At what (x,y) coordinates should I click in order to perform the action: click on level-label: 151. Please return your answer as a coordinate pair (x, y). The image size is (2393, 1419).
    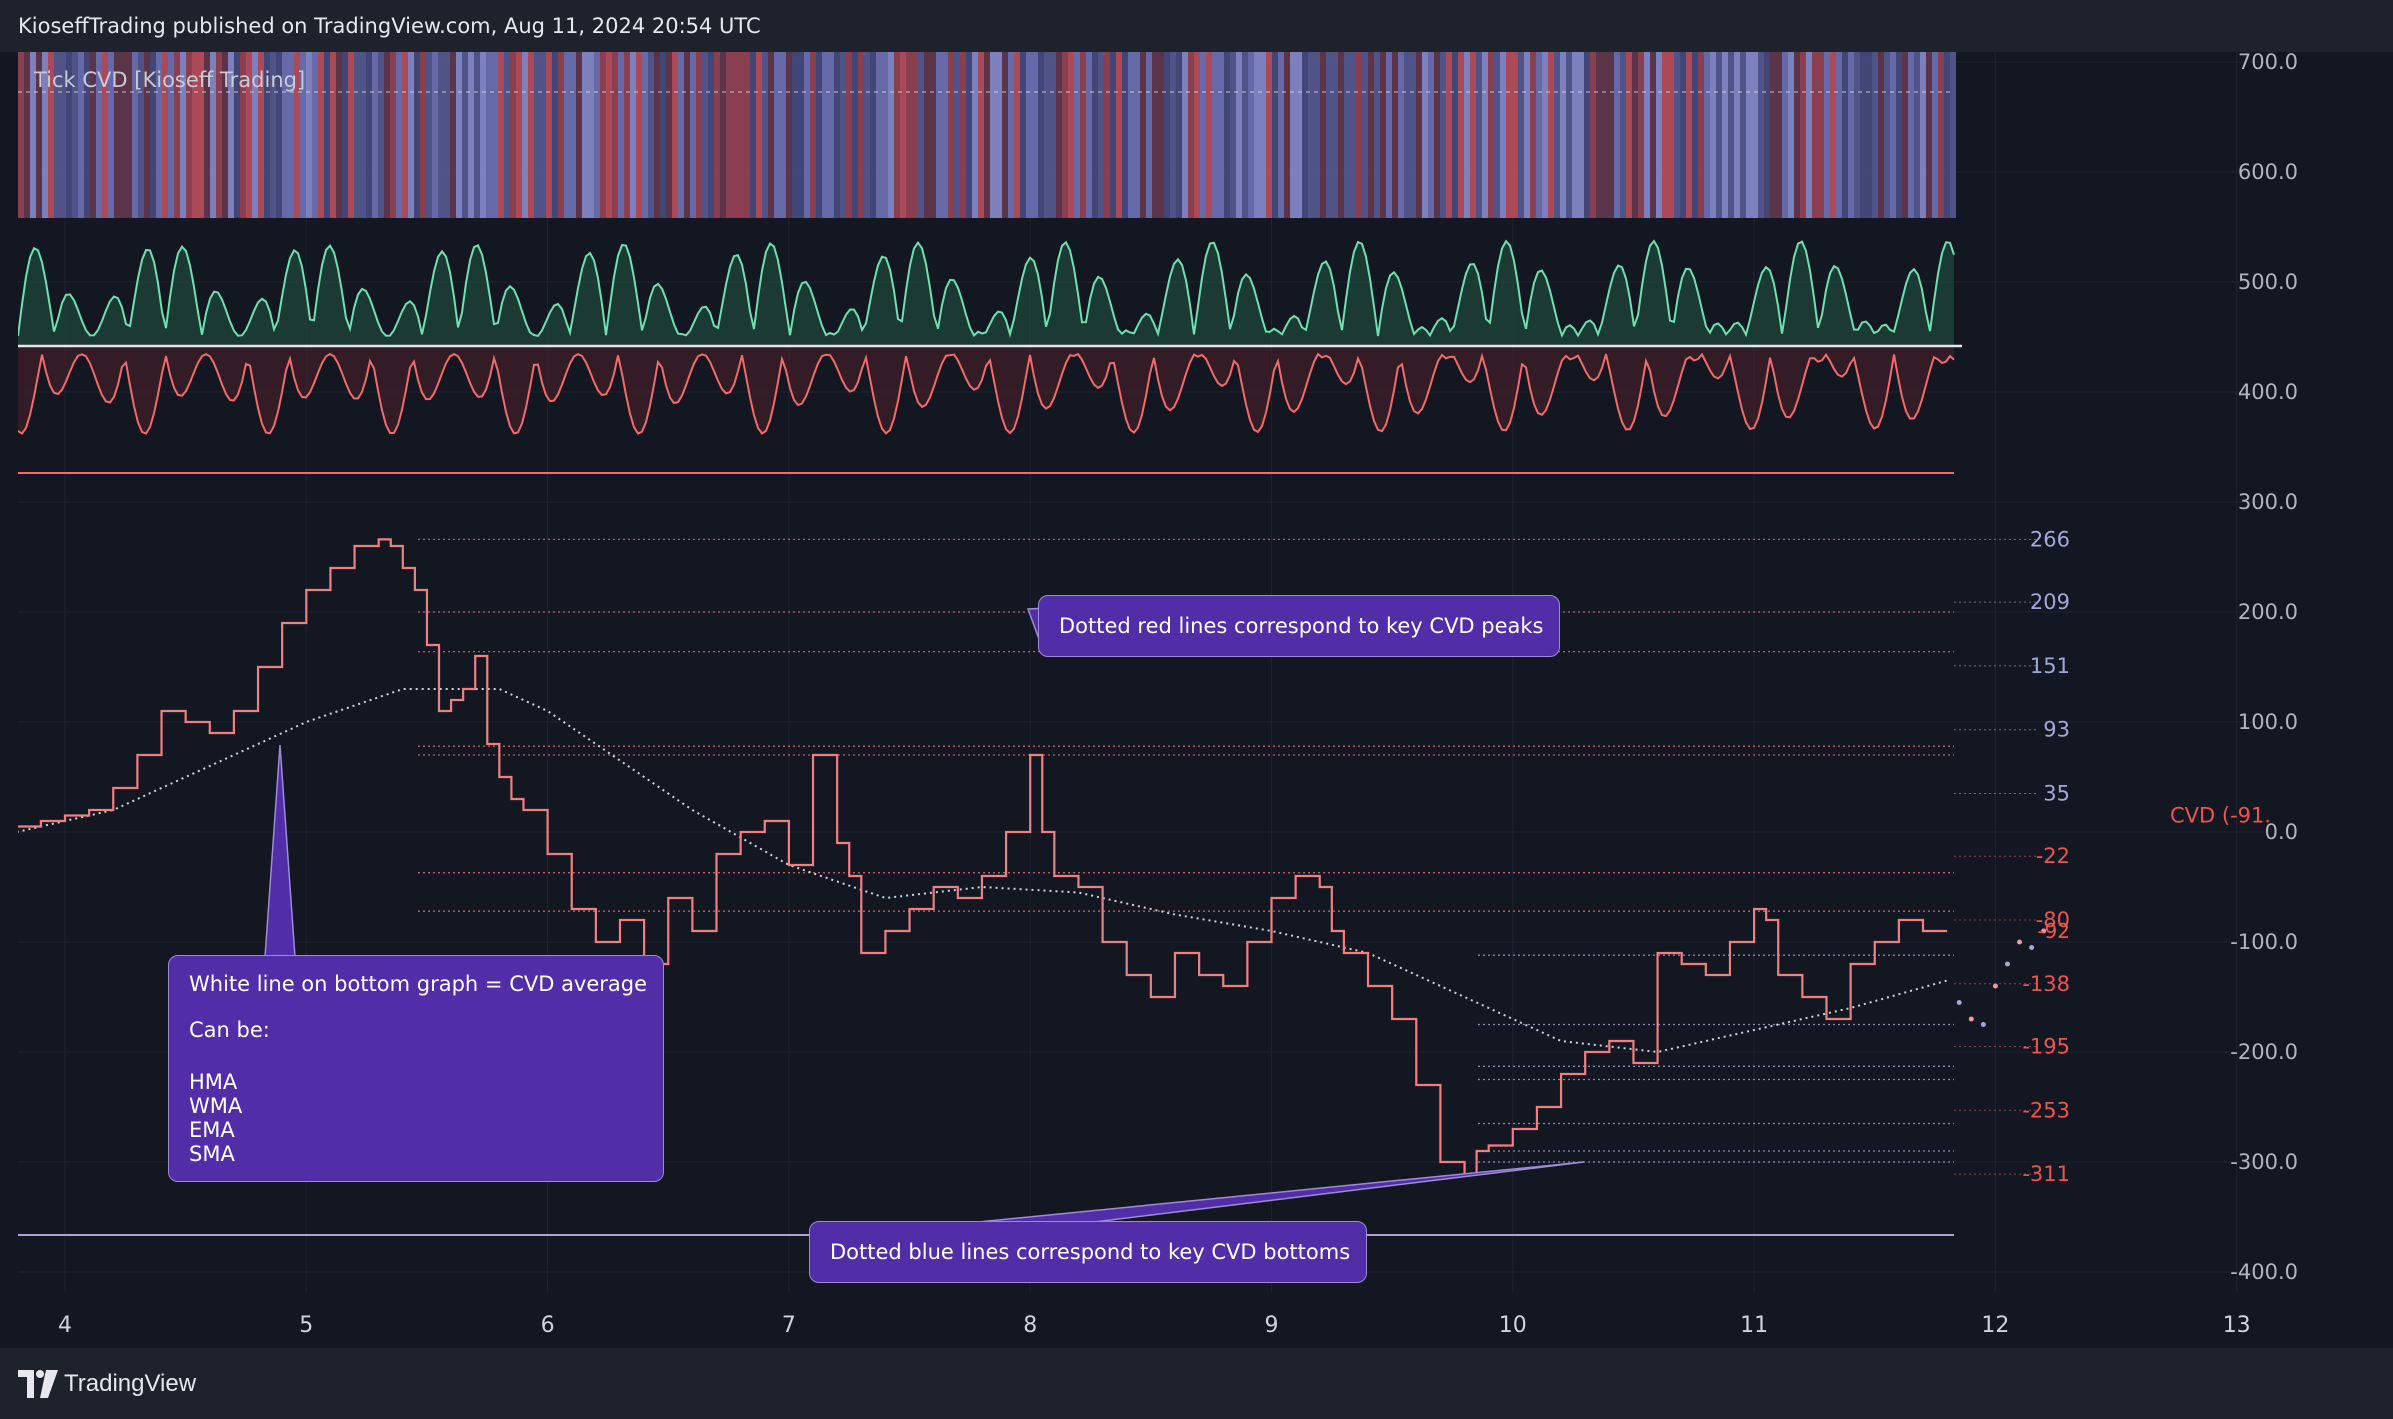
    Looking at the image, I should click on (2050, 666).